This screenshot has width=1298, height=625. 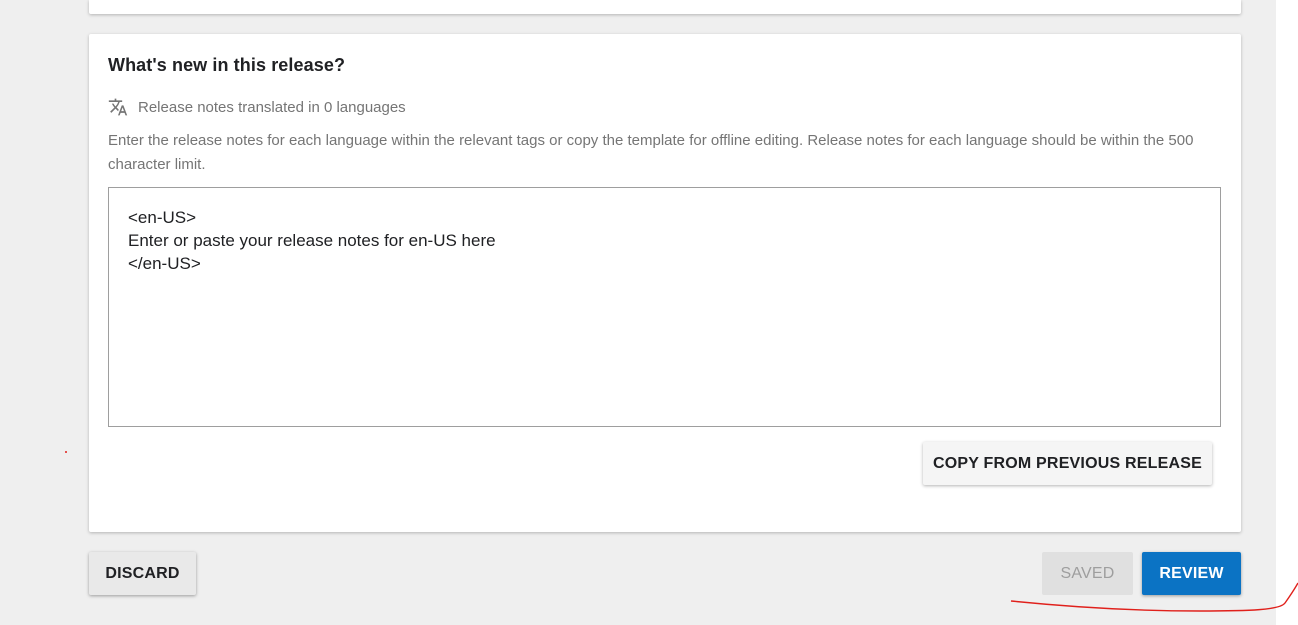 I want to click on discard-button: DISCARD, so click(x=142, y=573).